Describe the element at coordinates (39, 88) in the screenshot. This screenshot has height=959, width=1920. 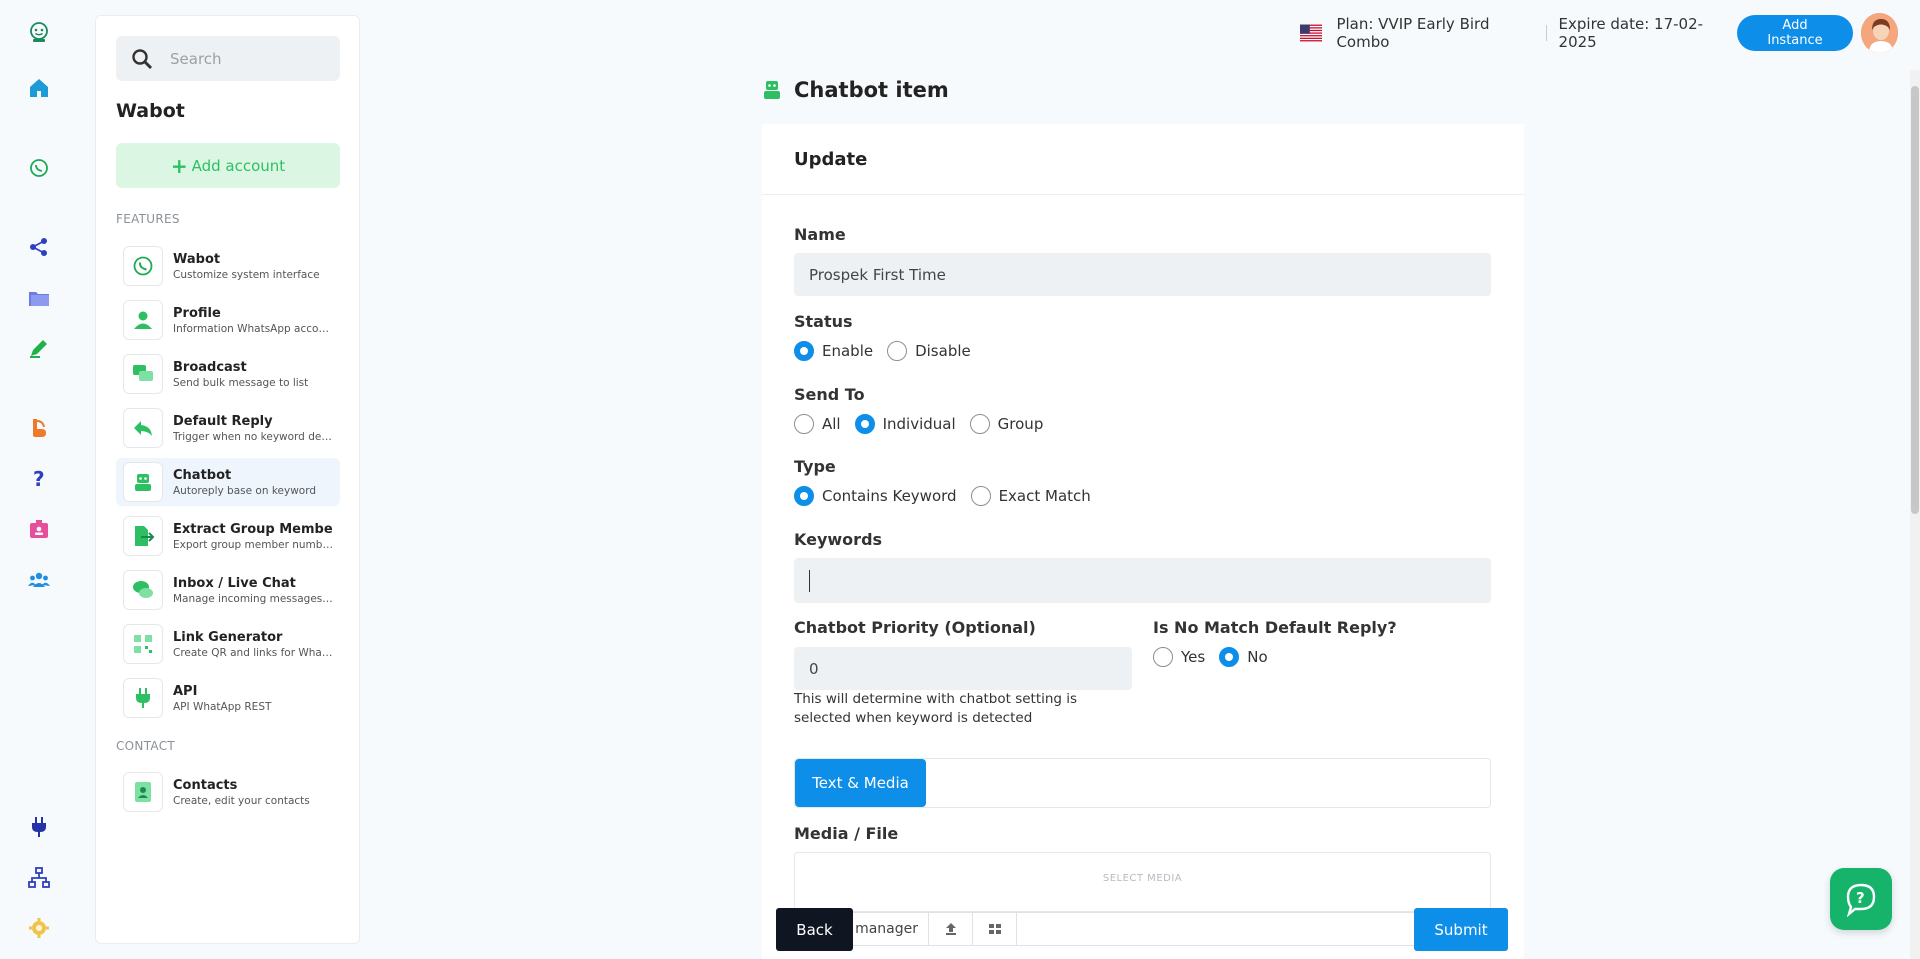
I see `home-icon` at that location.